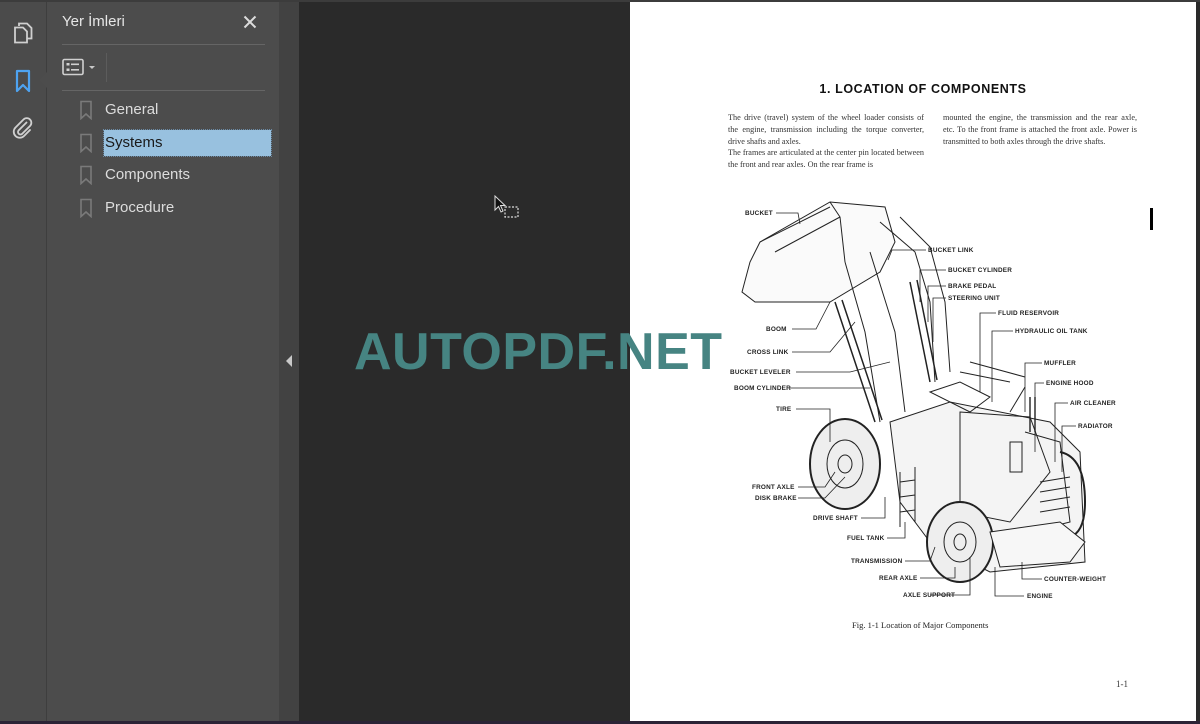 The width and height of the screenshot is (1200, 724). What do you see at coordinates (898, 578) in the screenshot?
I see `label-rear-axle: REAR AXLE` at bounding box center [898, 578].